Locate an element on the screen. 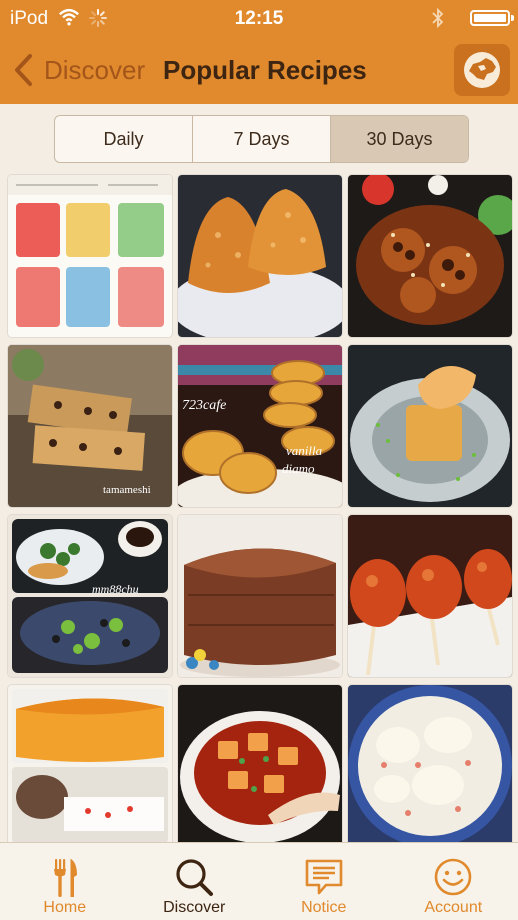  fork-knife-icon is located at coordinates (65, 878).